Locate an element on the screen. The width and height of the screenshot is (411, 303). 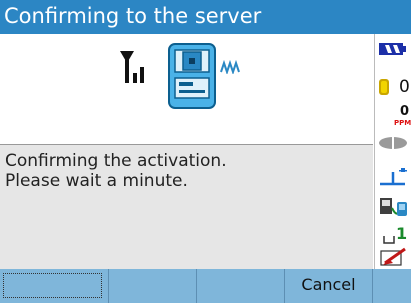
level-icon is located at coordinates (389, 240).